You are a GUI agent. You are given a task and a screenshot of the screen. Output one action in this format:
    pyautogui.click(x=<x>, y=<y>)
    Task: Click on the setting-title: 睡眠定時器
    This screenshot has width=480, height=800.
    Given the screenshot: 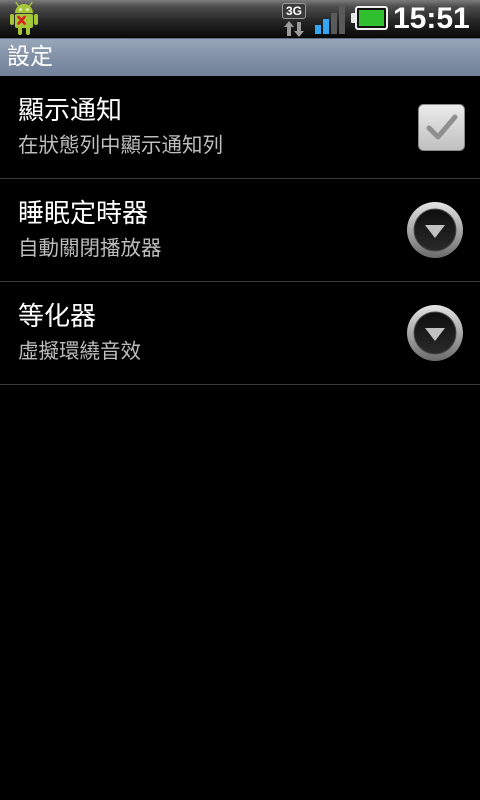 What is the action you would take?
    pyautogui.click(x=83, y=214)
    